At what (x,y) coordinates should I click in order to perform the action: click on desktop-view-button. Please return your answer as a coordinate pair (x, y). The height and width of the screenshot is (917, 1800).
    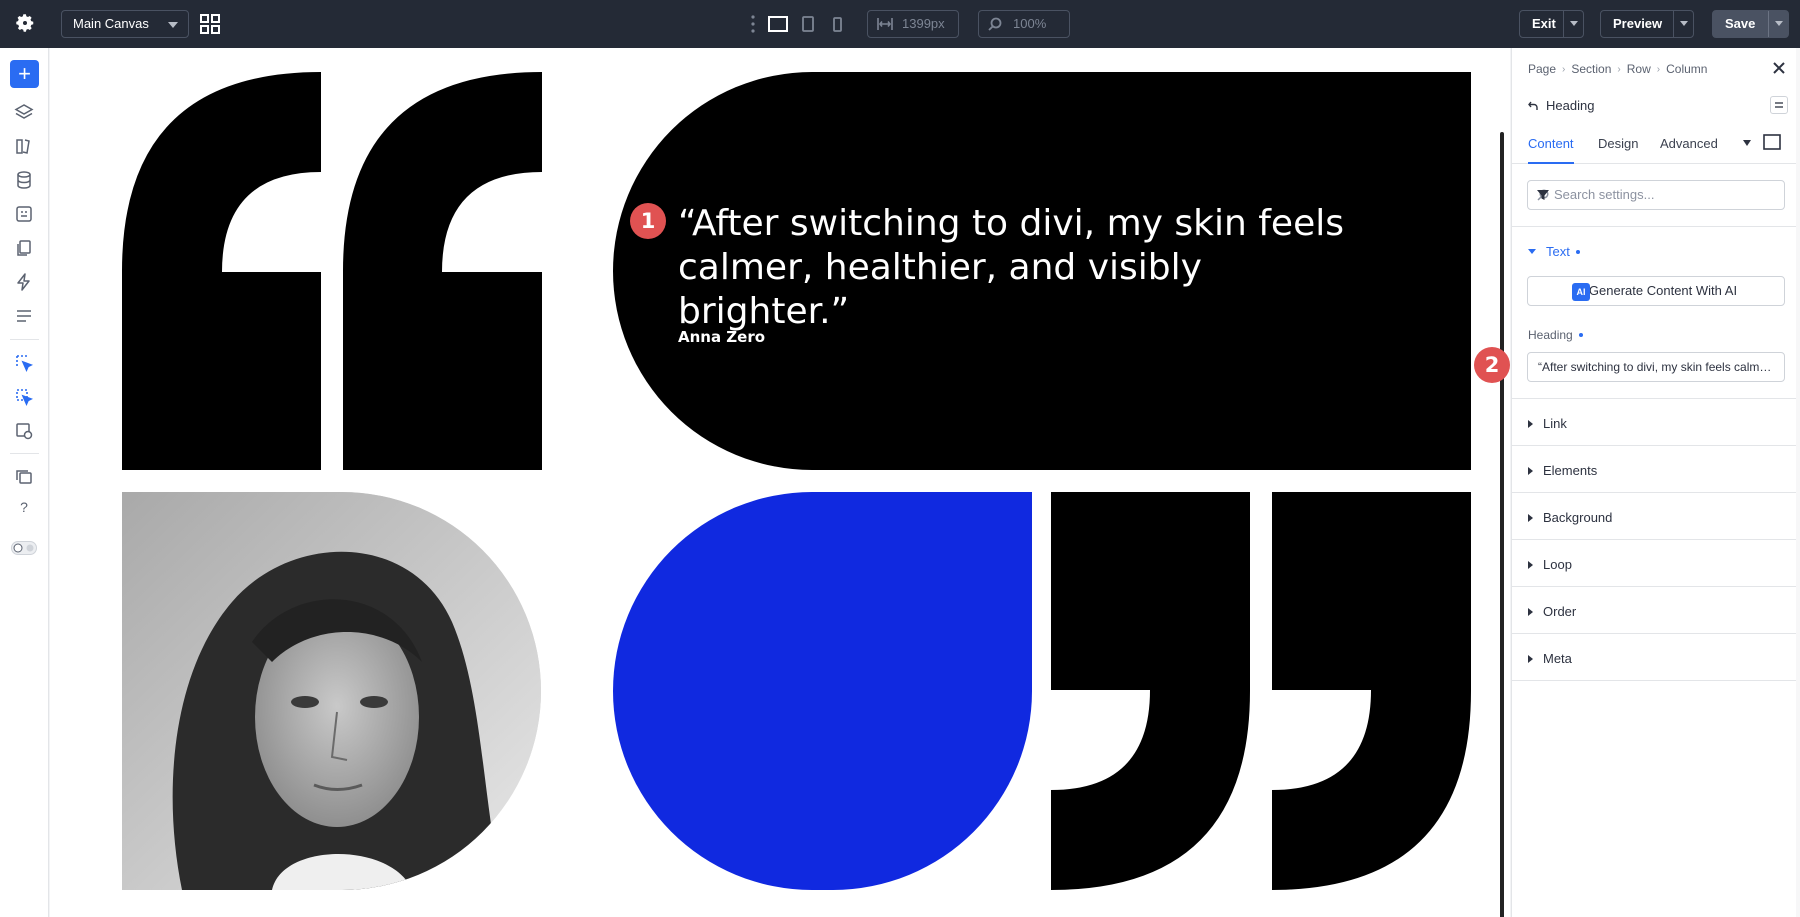
    Looking at the image, I should click on (778, 24).